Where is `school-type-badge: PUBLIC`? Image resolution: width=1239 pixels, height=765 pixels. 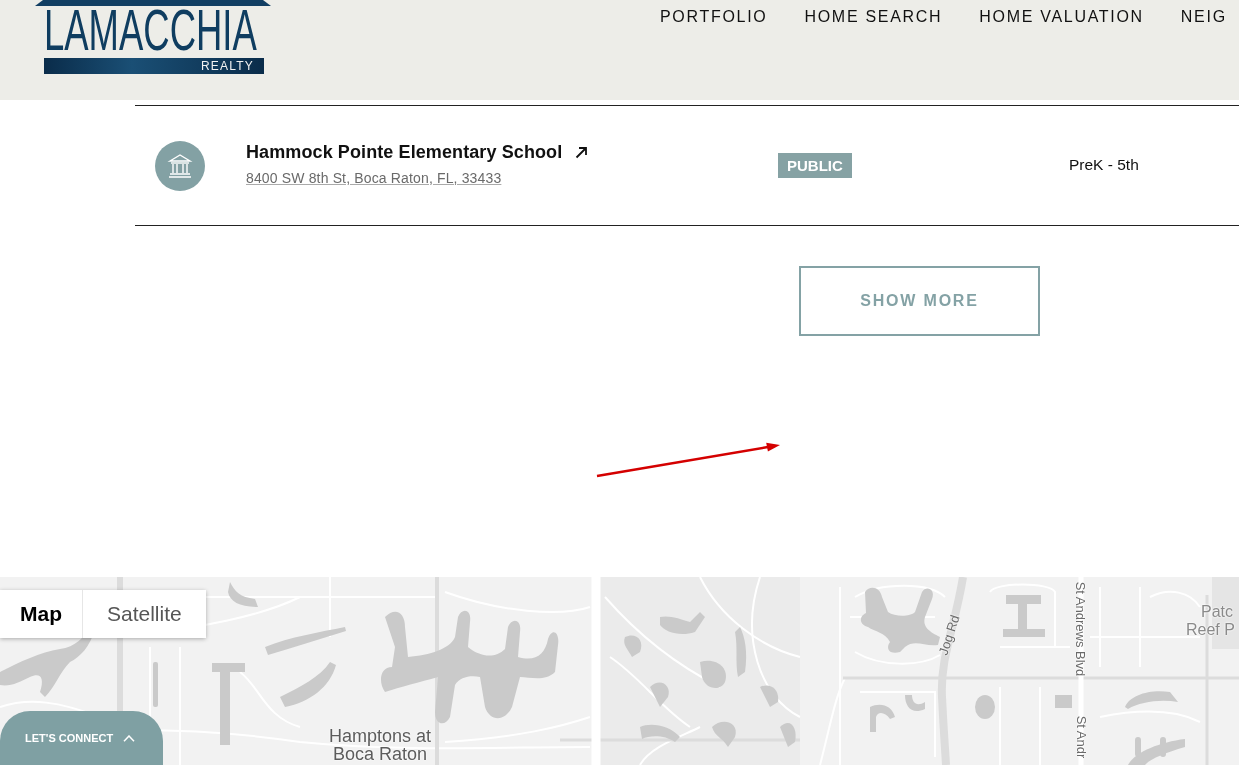 school-type-badge: PUBLIC is located at coordinates (815, 165).